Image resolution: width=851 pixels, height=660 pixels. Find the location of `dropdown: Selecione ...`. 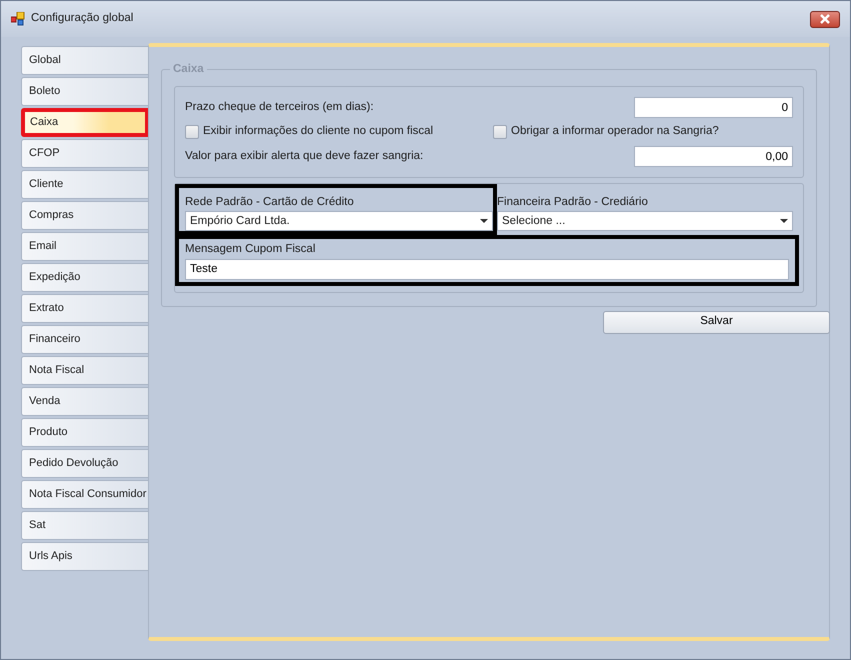

dropdown: Selecione ... is located at coordinates (645, 221).